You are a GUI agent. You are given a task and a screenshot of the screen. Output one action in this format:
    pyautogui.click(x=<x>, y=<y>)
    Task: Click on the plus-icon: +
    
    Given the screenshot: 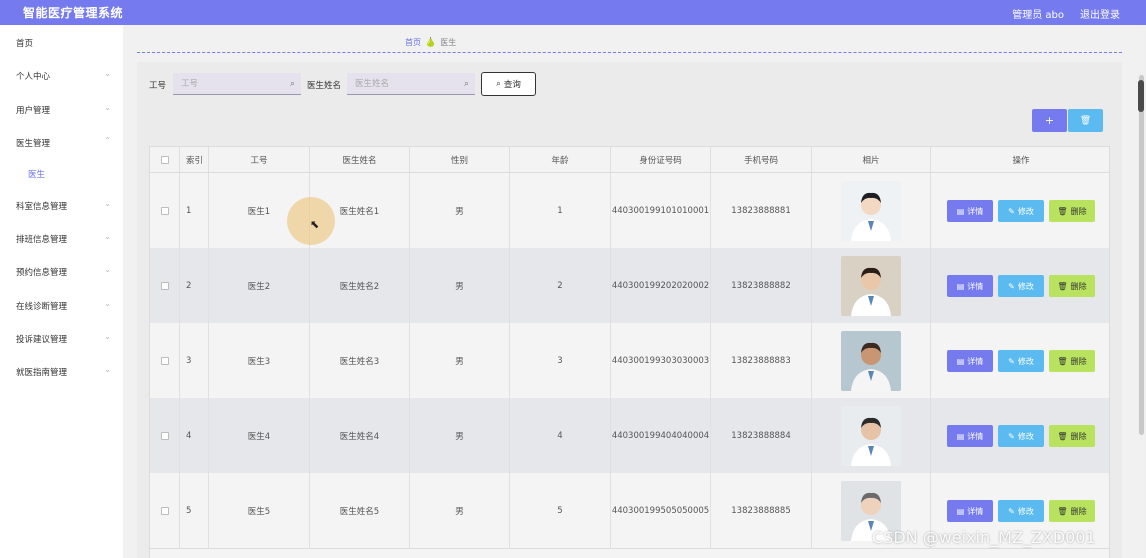 What is the action you would take?
    pyautogui.click(x=1049, y=120)
    